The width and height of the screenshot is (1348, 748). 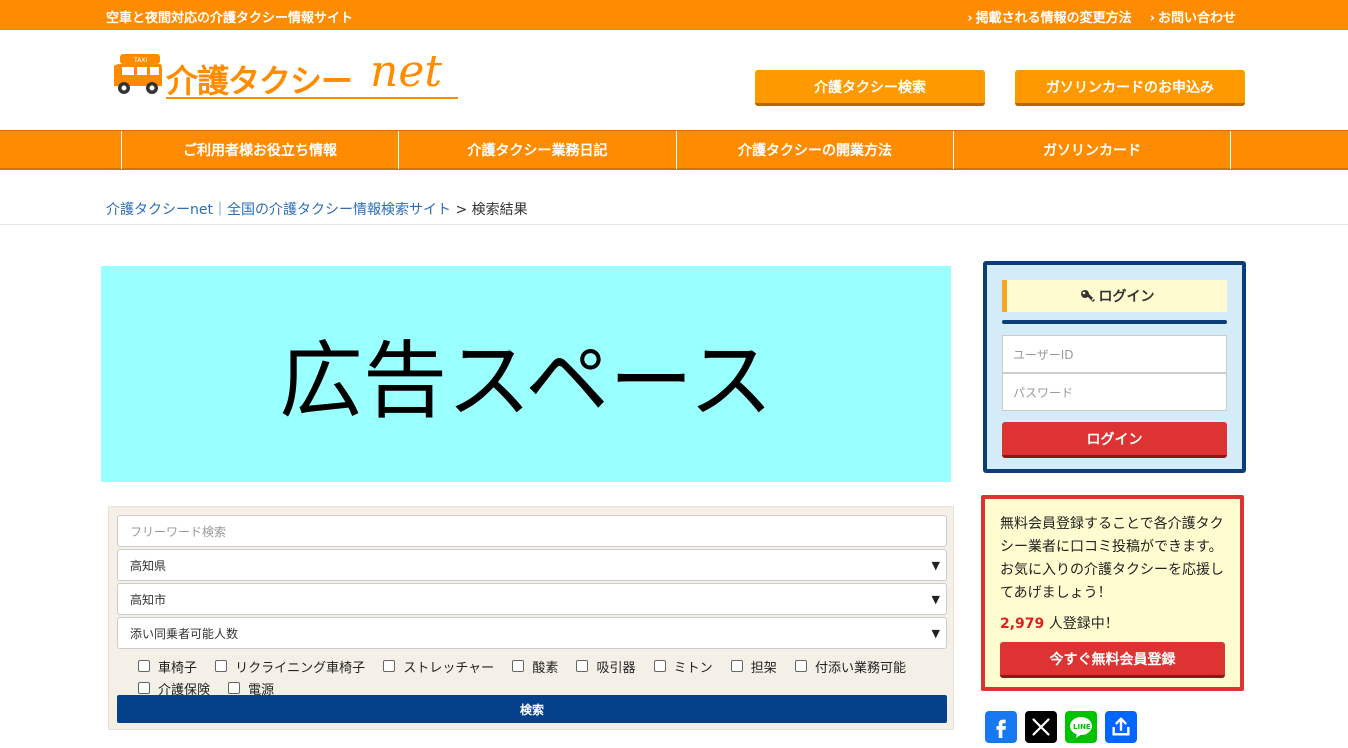 What do you see at coordinates (140, 60) in the screenshot?
I see `svg-text: TAXI` at bounding box center [140, 60].